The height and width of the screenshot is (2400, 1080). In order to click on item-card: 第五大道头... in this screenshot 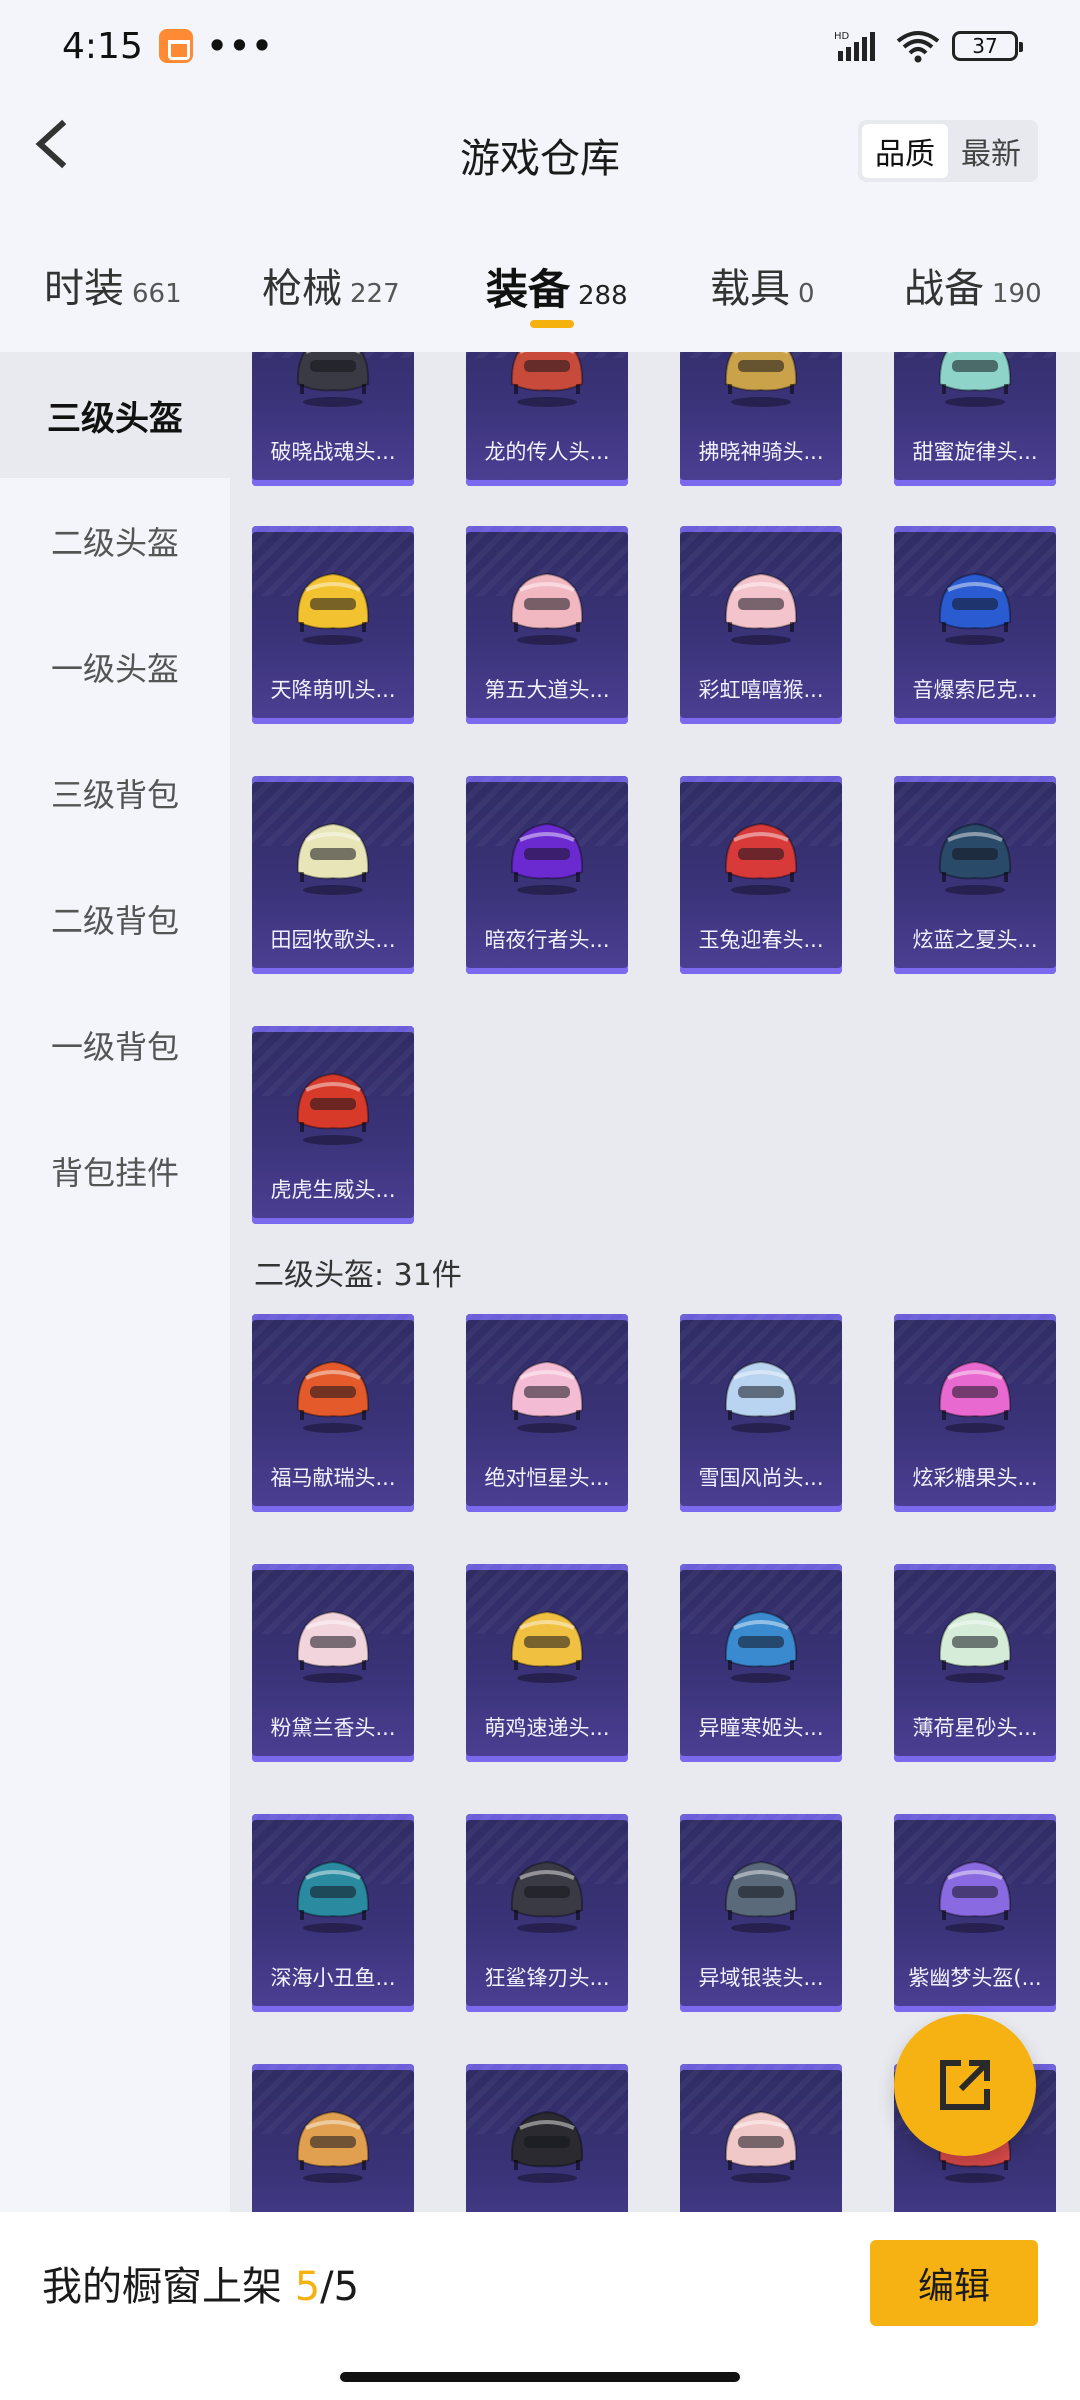, I will do `click(547, 625)`.